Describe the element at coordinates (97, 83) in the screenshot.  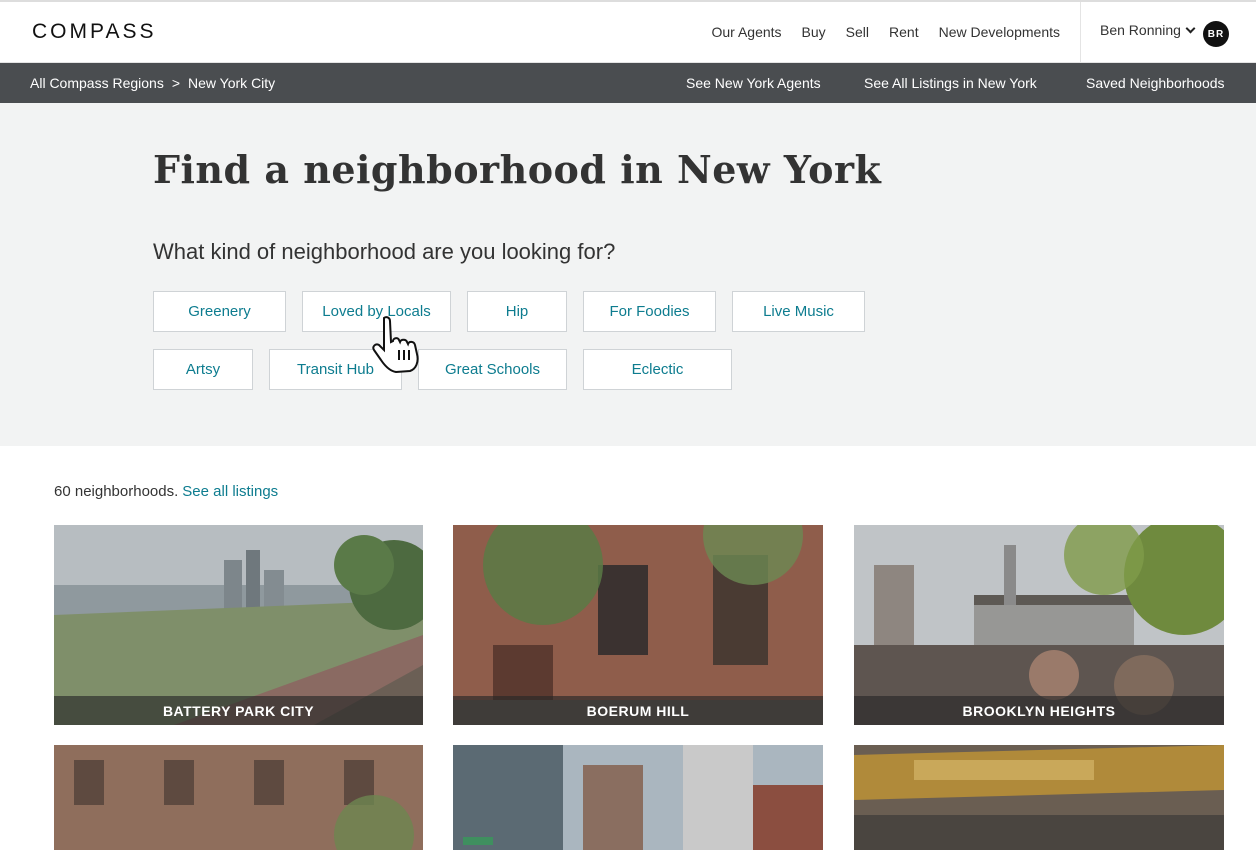
I see `breadcrumb-all-regions: All Compass Regions` at that location.